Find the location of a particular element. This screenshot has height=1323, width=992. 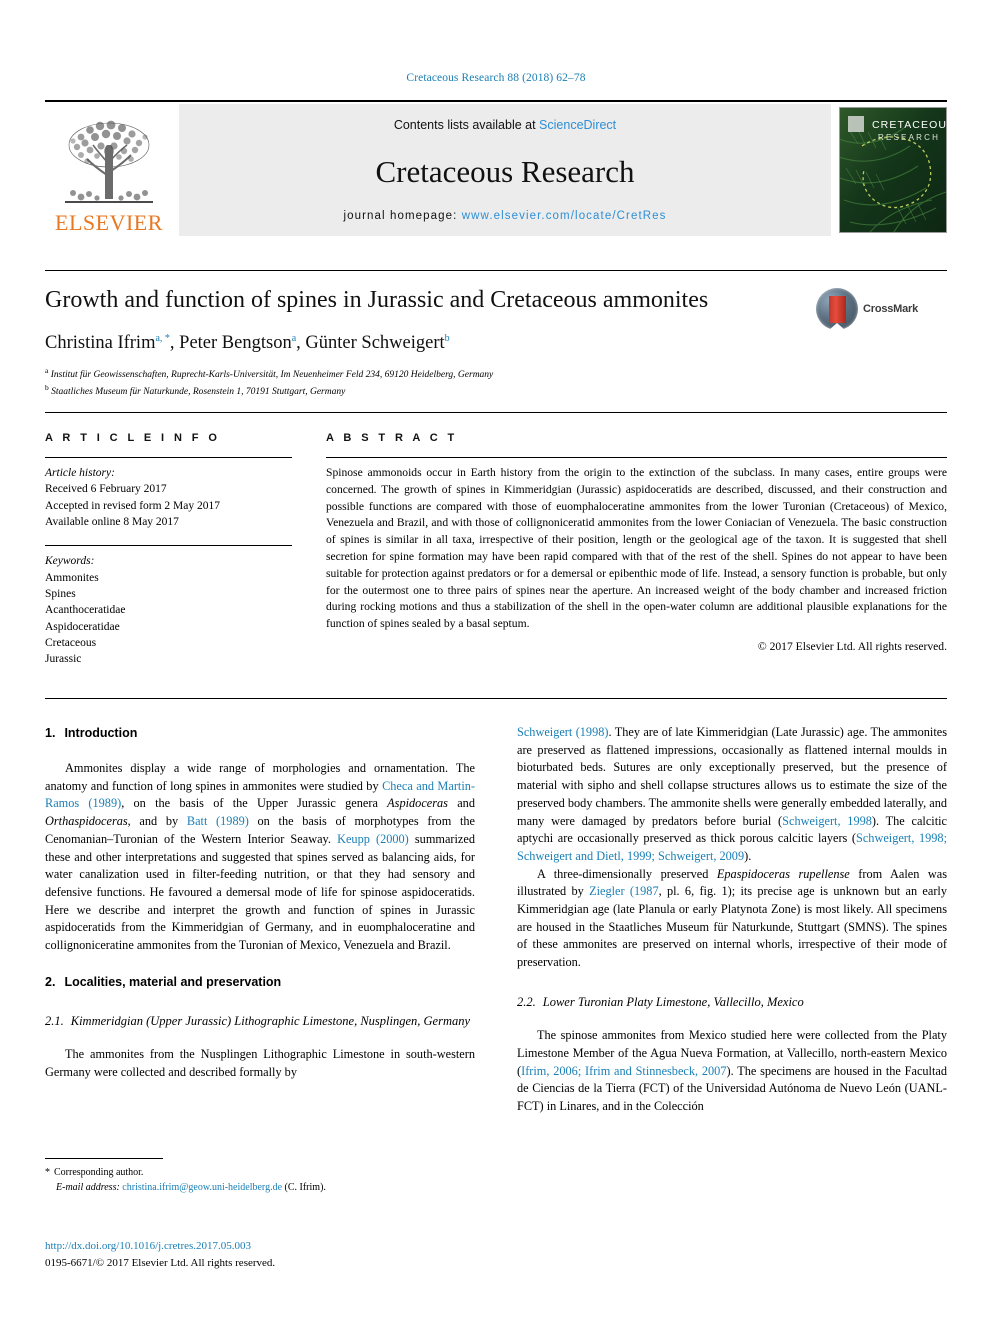

author-marks: b is located at coordinates (447, 338).